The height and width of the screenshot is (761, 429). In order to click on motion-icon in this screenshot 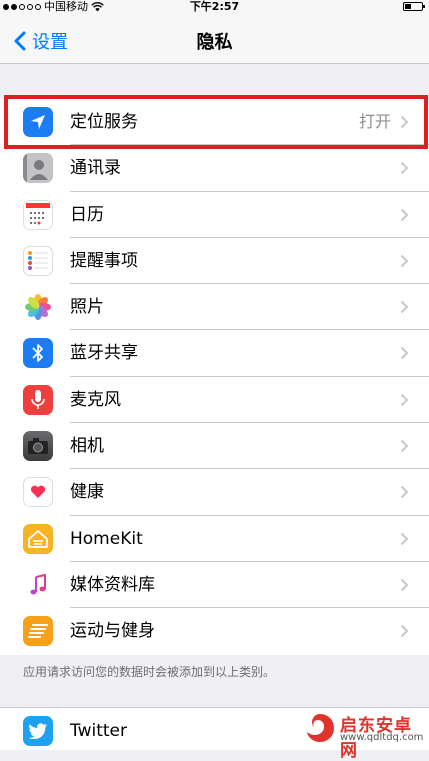, I will do `click(38, 631)`.